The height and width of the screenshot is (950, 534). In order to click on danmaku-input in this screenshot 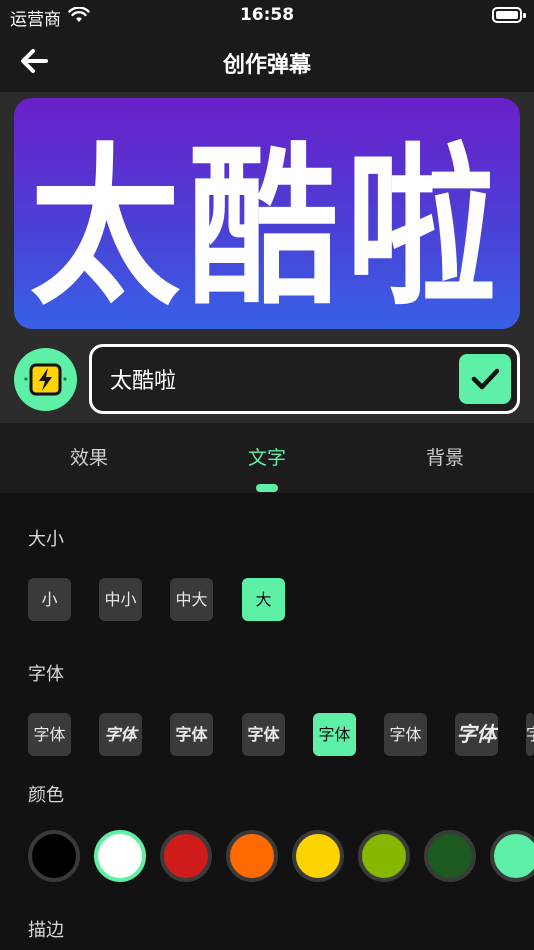, I will do `click(280, 379)`.